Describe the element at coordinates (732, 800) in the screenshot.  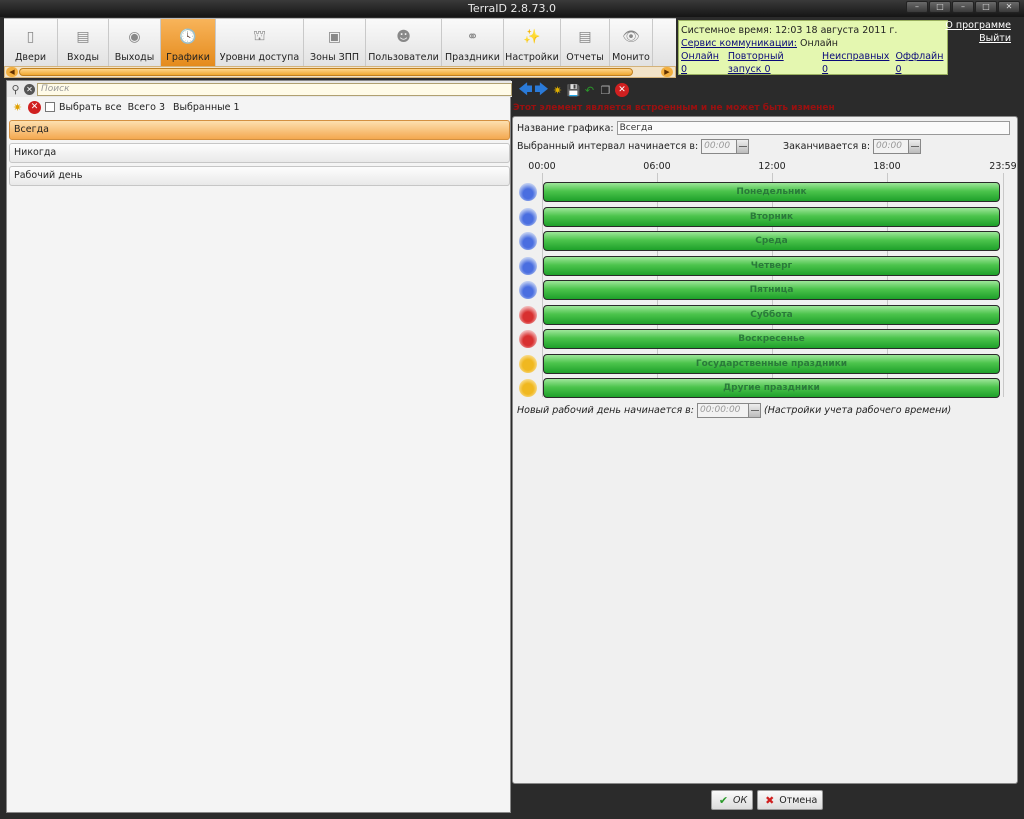
I see `ok-button: ✔ ОК` at that location.